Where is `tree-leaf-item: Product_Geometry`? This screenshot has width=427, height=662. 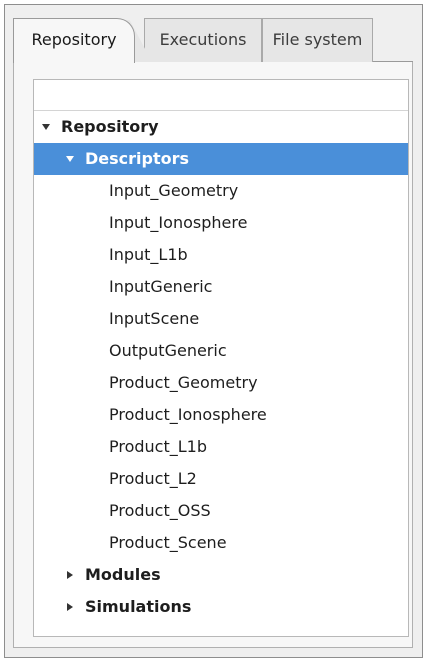
tree-leaf-item: Product_Geometry is located at coordinates (221, 383).